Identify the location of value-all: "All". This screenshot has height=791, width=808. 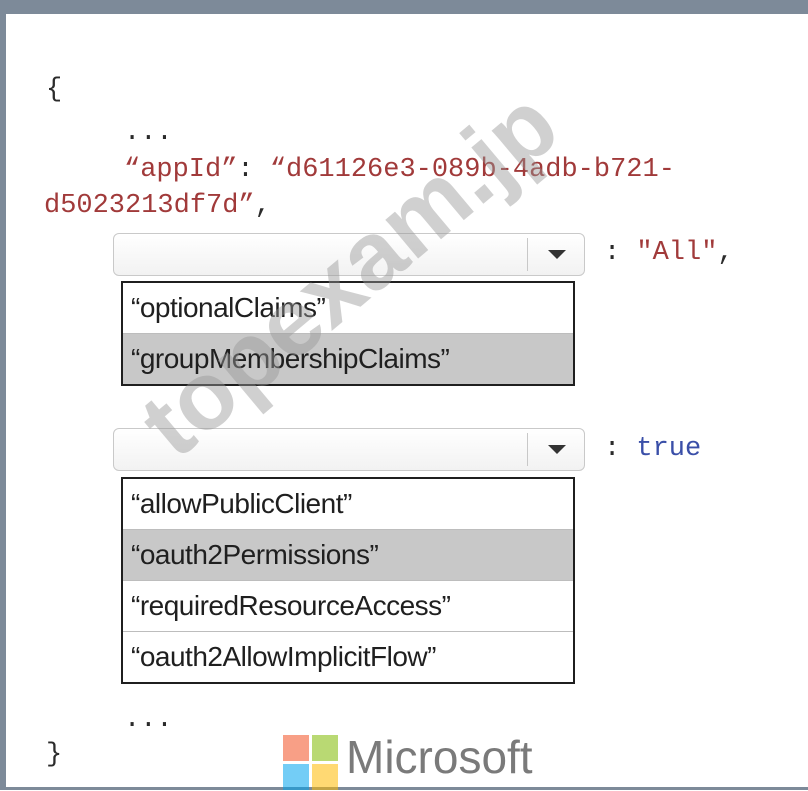
(677, 253).